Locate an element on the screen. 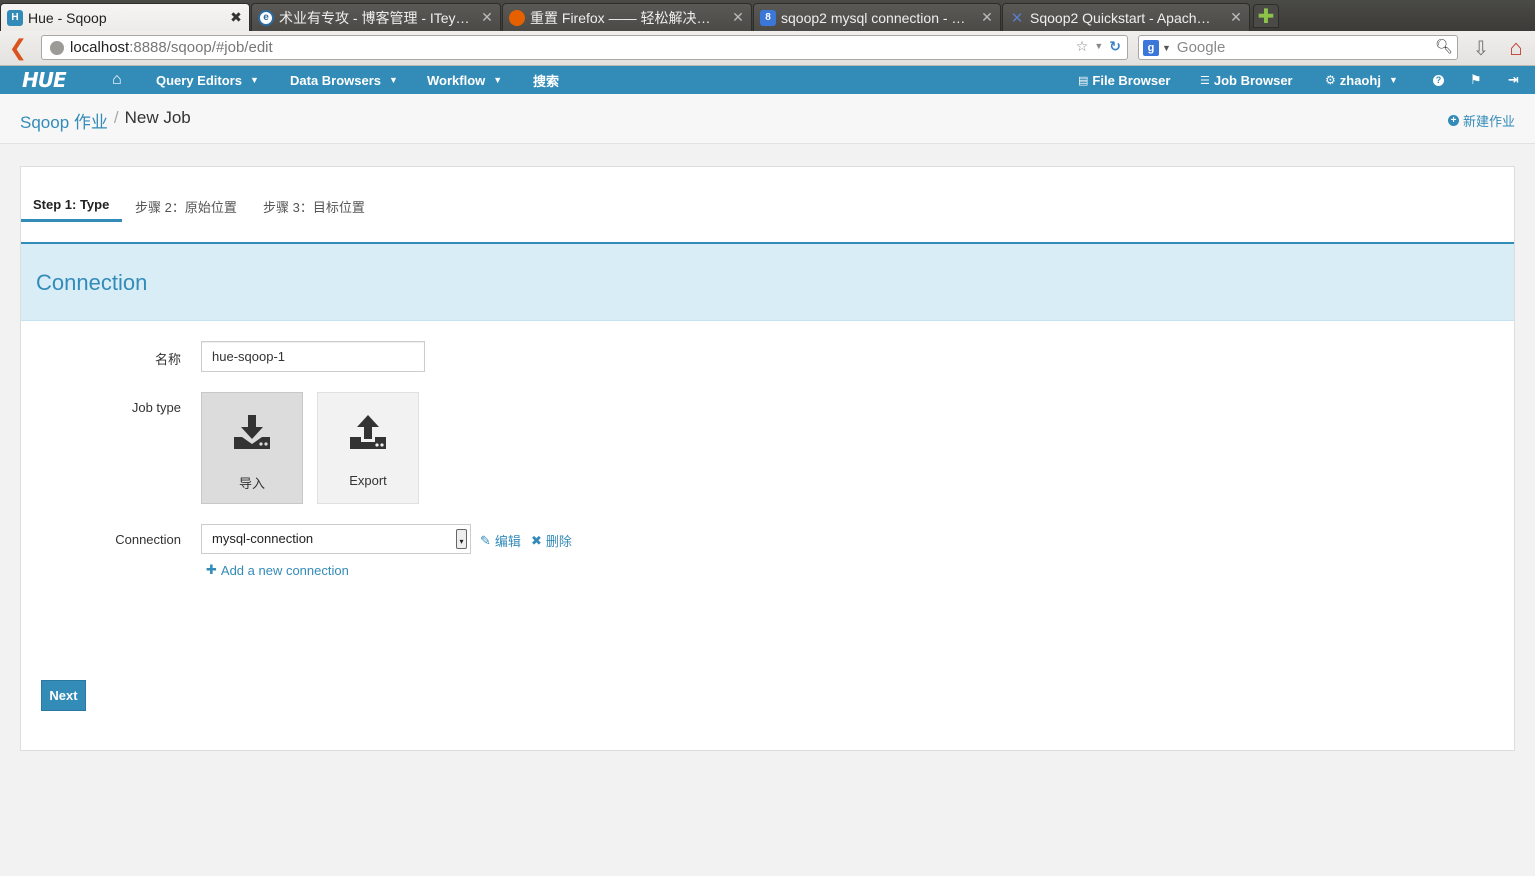  active-step-indicator is located at coordinates (71, 220).